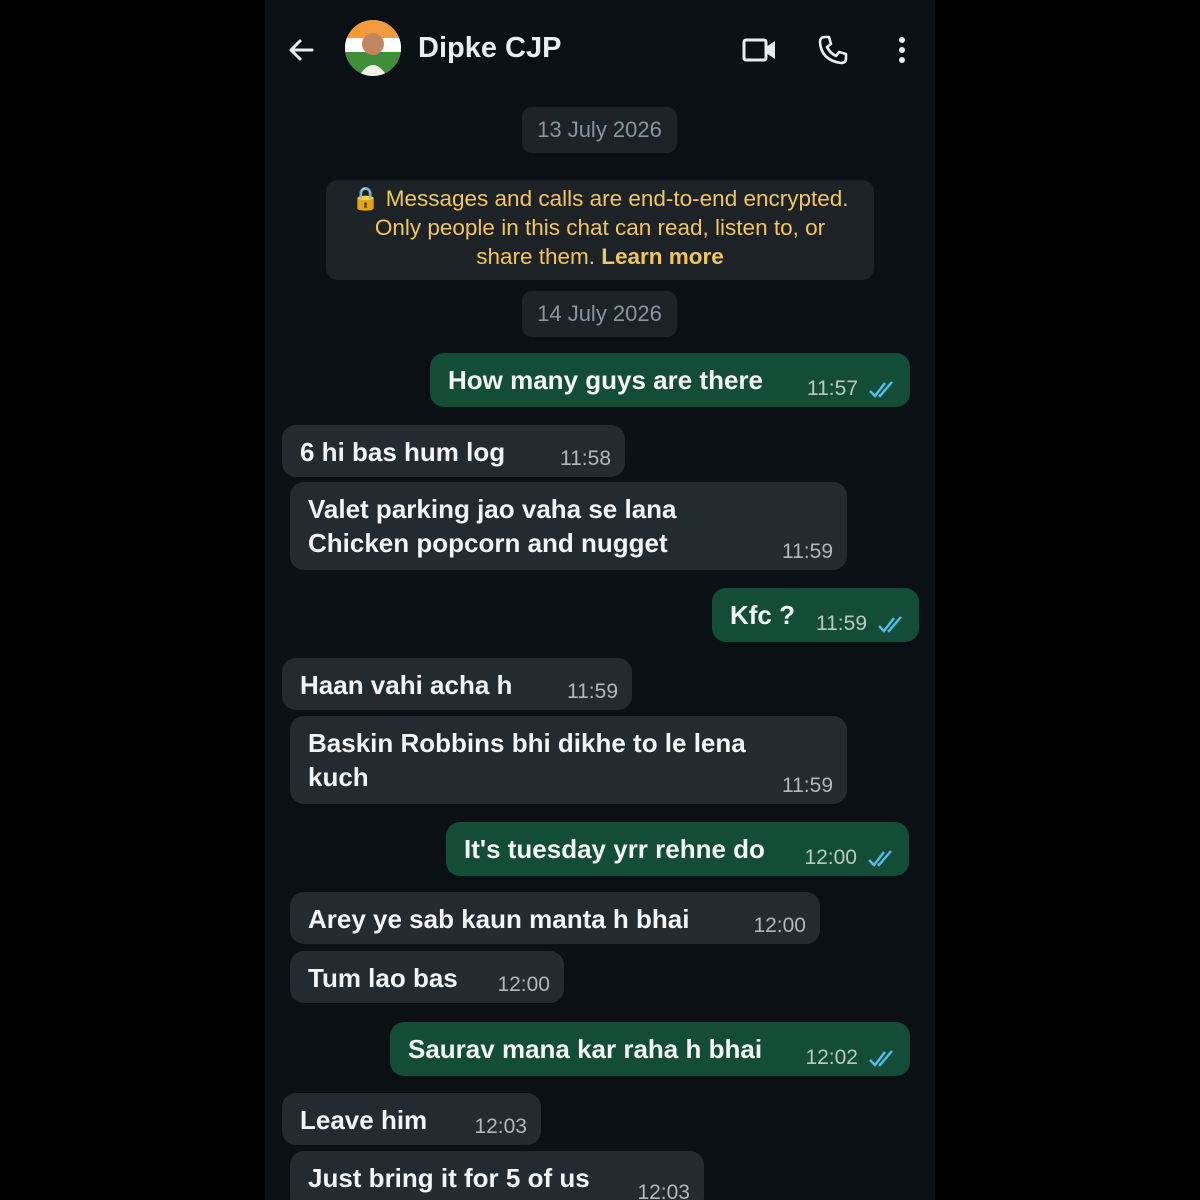 This screenshot has width=1200, height=1200. Describe the element at coordinates (489, 48) in the screenshot. I see `contact-name: Dipke CJP` at that location.